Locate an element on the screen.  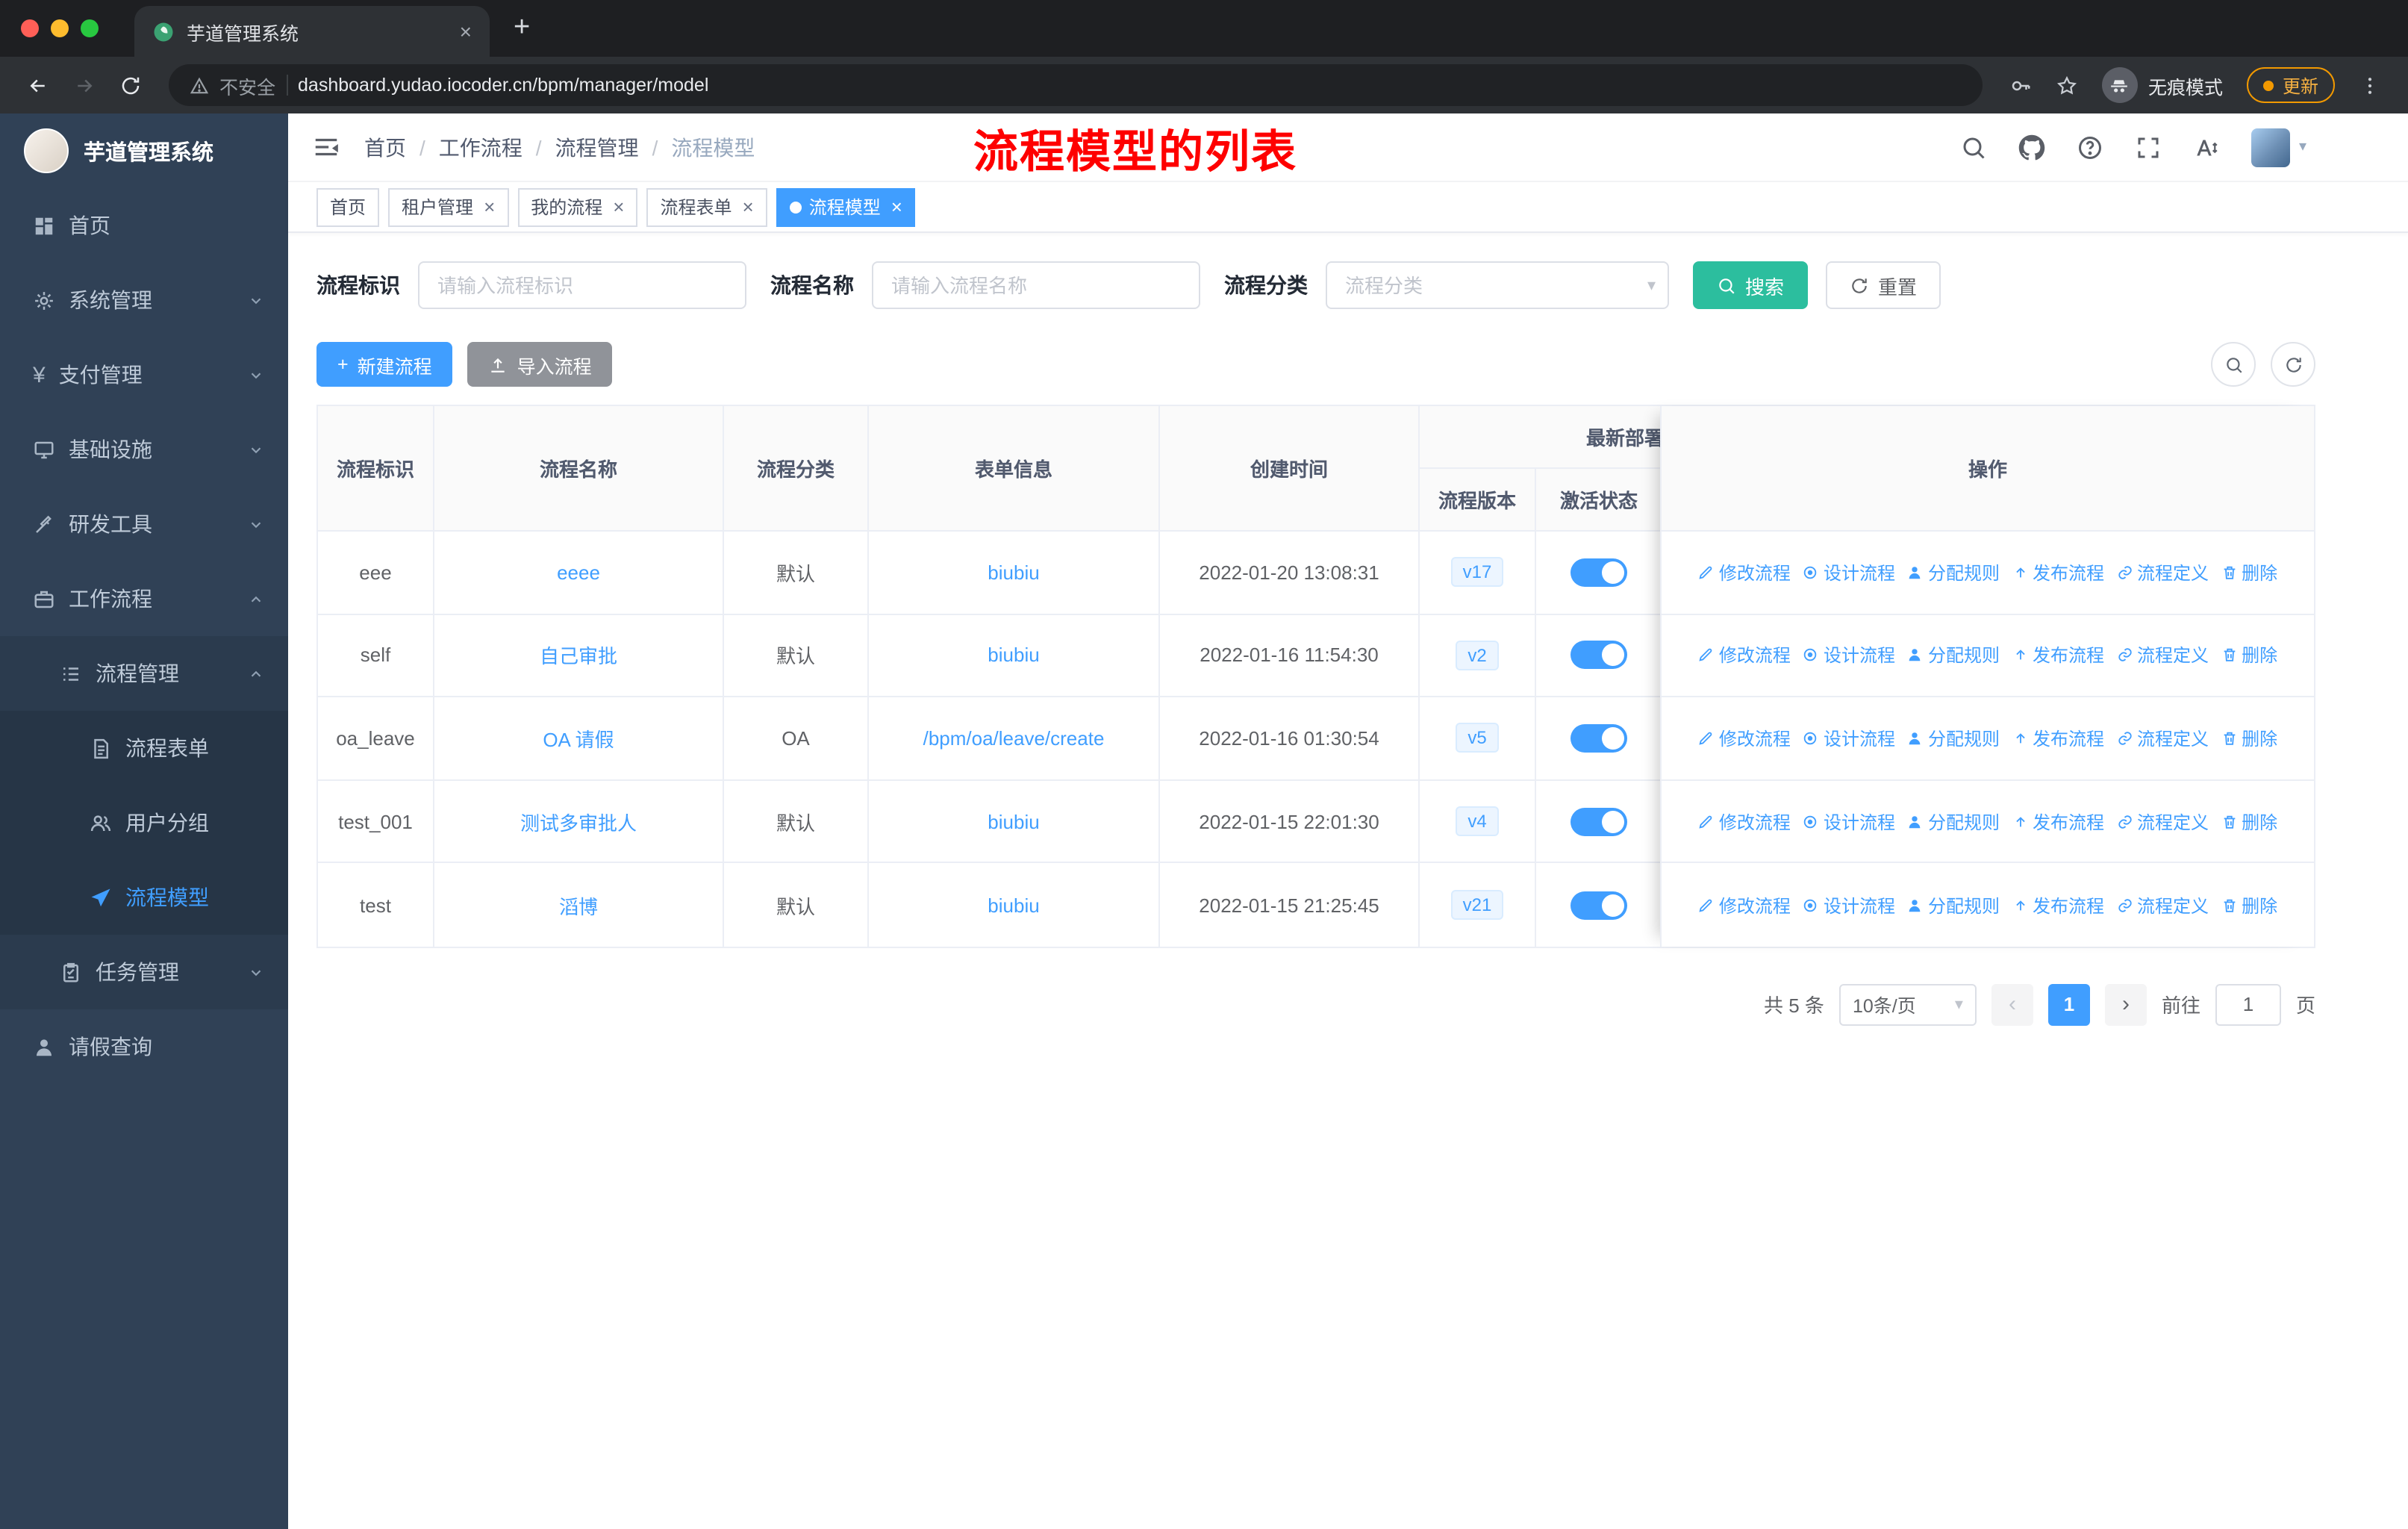
security-warning-icon is located at coordinates (199, 85).